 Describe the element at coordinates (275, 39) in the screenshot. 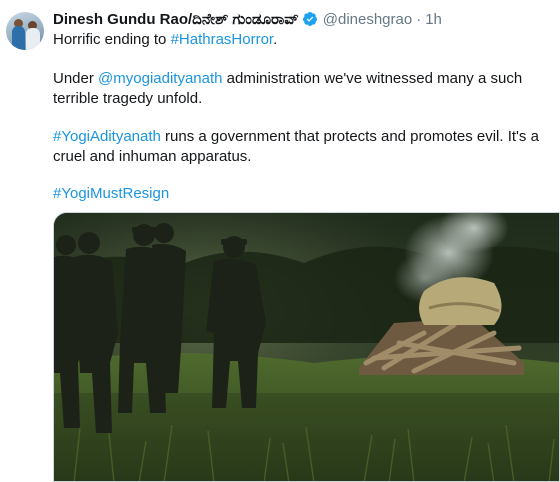

I see `tweet-text: .` at that location.